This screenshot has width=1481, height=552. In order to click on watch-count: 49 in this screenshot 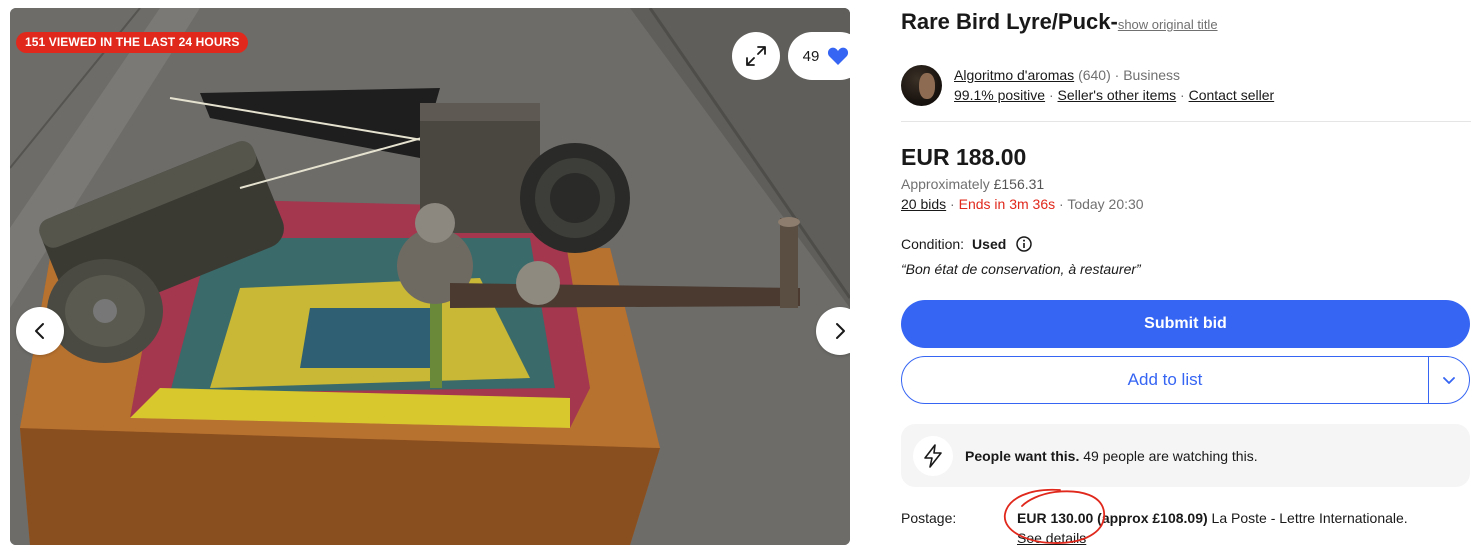, I will do `click(811, 56)`.